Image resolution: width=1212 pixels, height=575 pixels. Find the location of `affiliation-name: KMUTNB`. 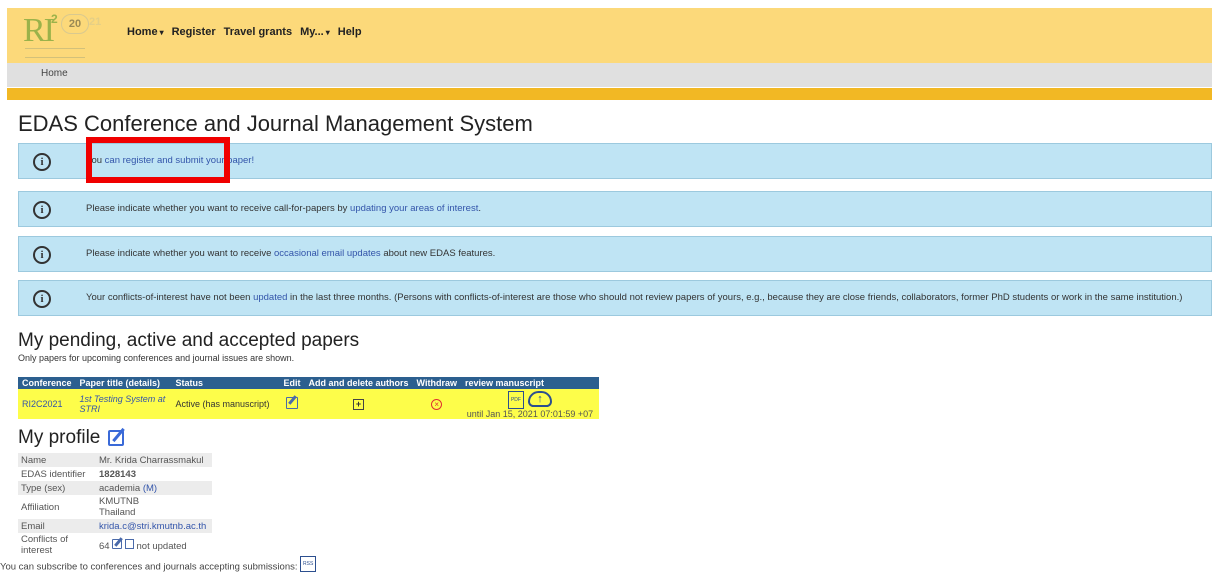

affiliation-name: KMUTNB is located at coordinates (119, 501).